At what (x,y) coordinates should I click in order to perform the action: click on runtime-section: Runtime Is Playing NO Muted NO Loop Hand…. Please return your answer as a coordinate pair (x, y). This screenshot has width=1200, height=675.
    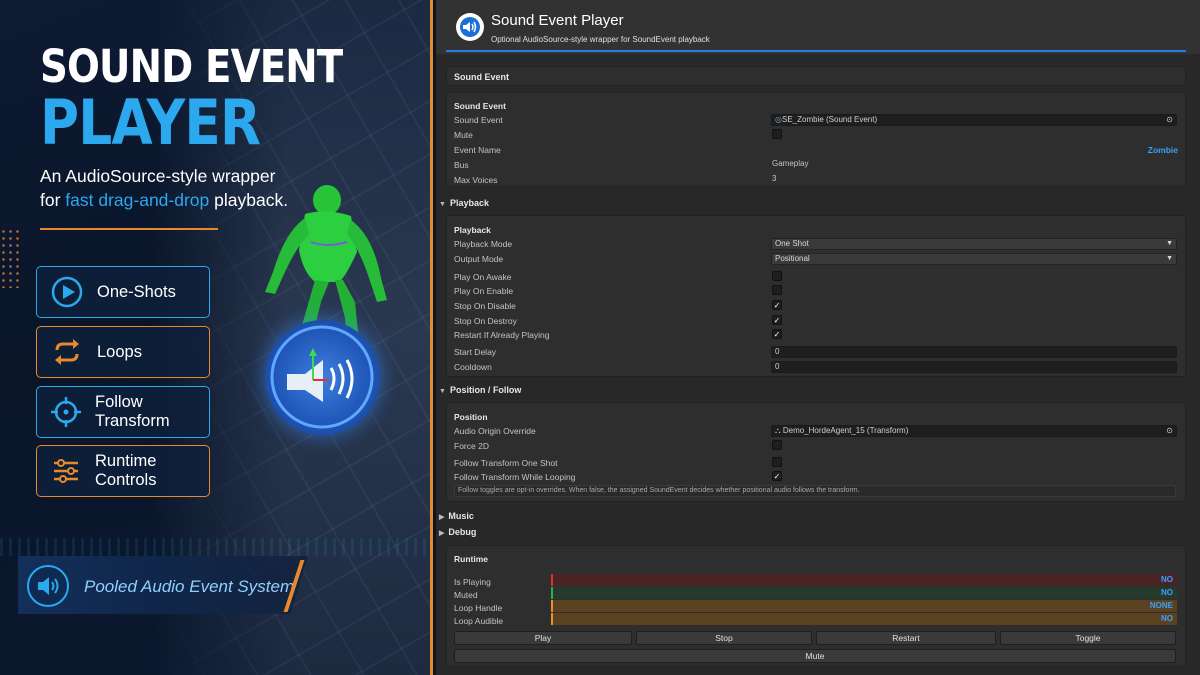
    Looking at the image, I should click on (816, 606).